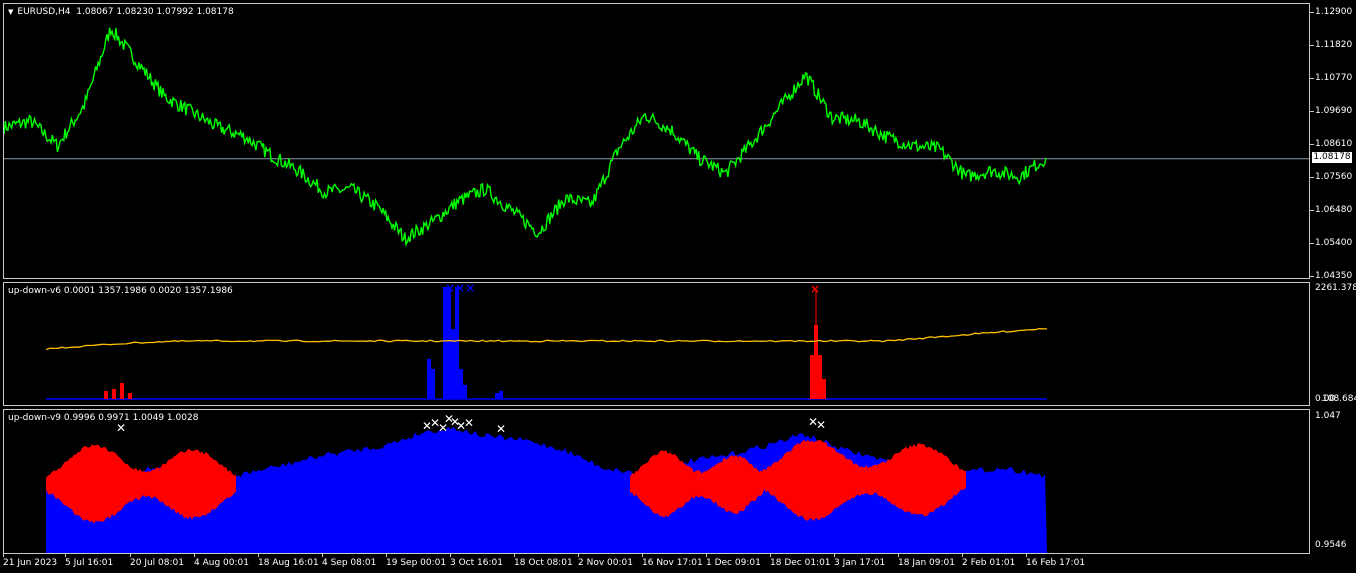 This screenshot has height=573, width=1356. I want to click on time-axis-label: 3 Jan 17:01, so click(860, 563).